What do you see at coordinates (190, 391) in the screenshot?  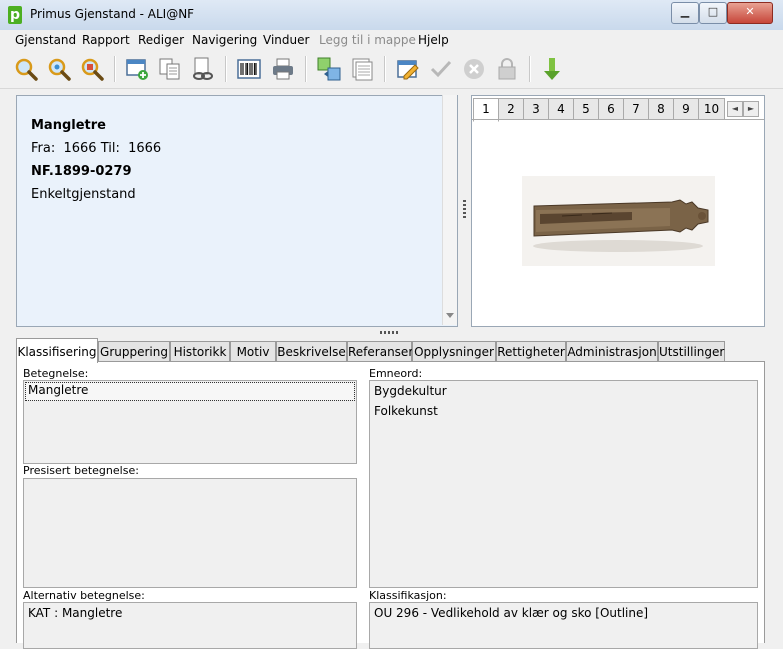 I see `betegnelse-value: Mangletre` at bounding box center [190, 391].